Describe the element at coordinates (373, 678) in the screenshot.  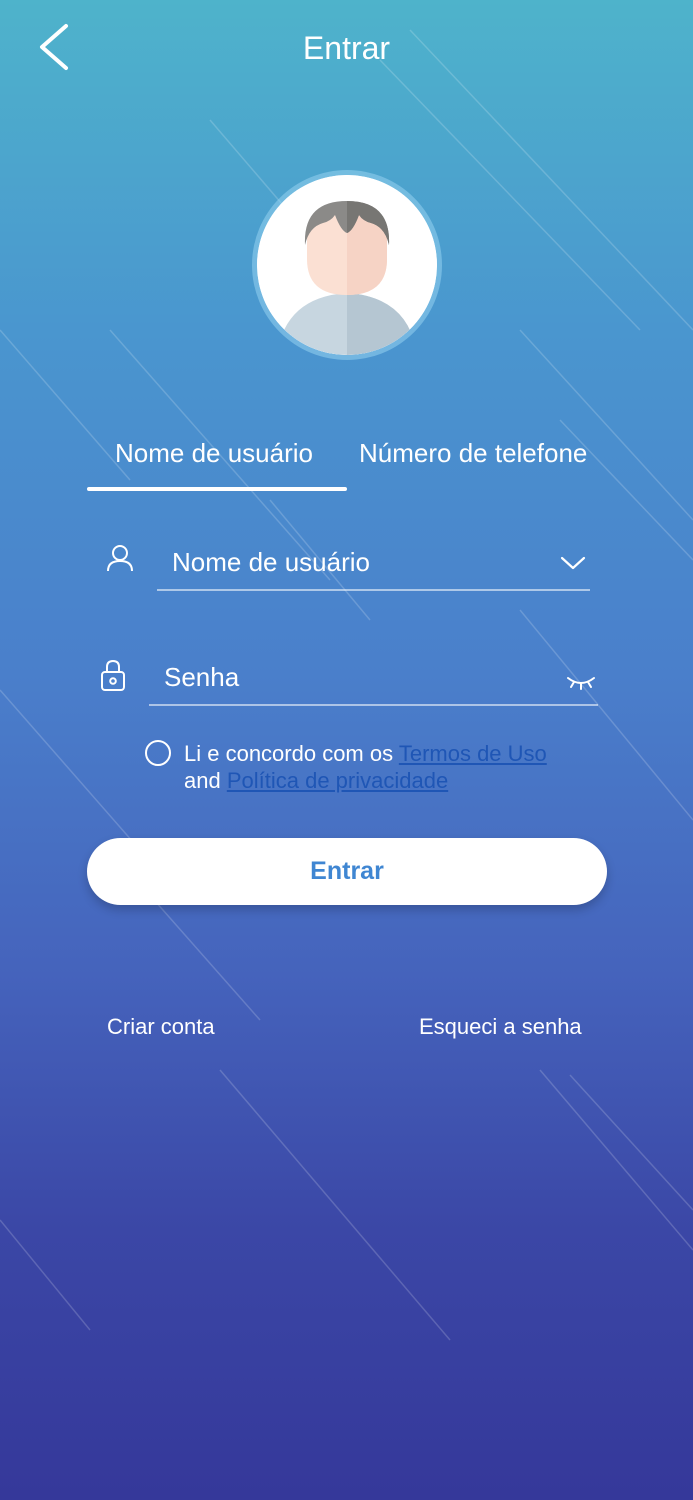
I see `password-input` at that location.